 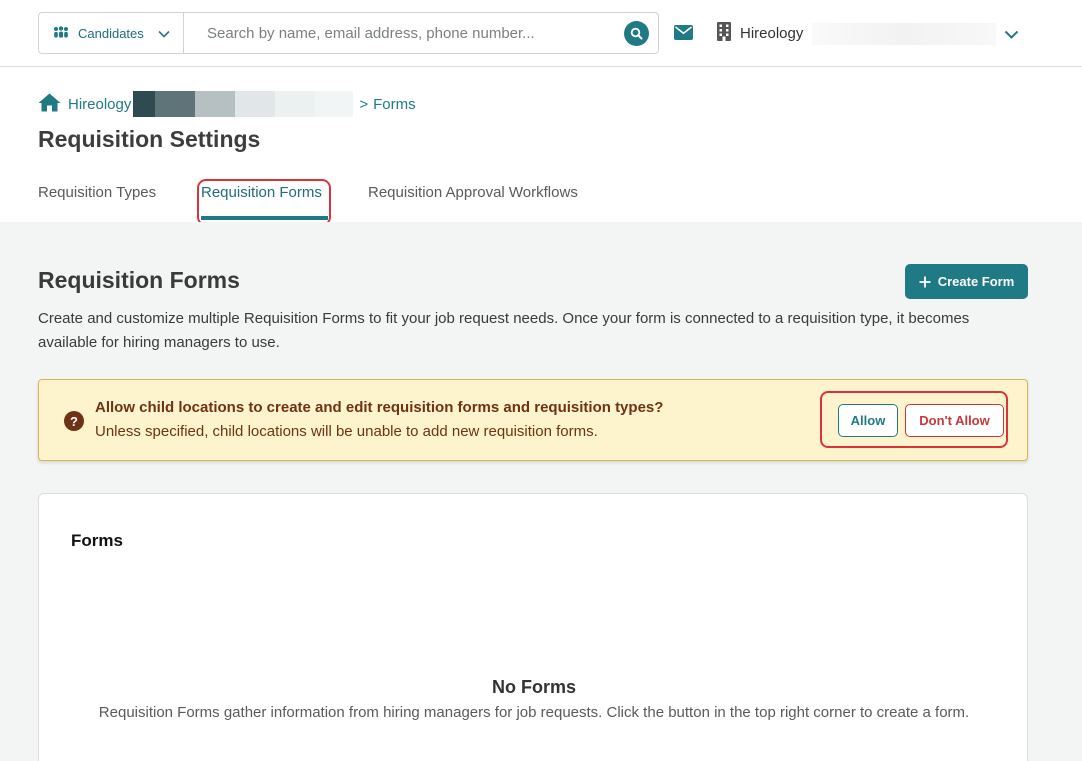 I want to click on create-form-button: Create Form, so click(x=966, y=281).